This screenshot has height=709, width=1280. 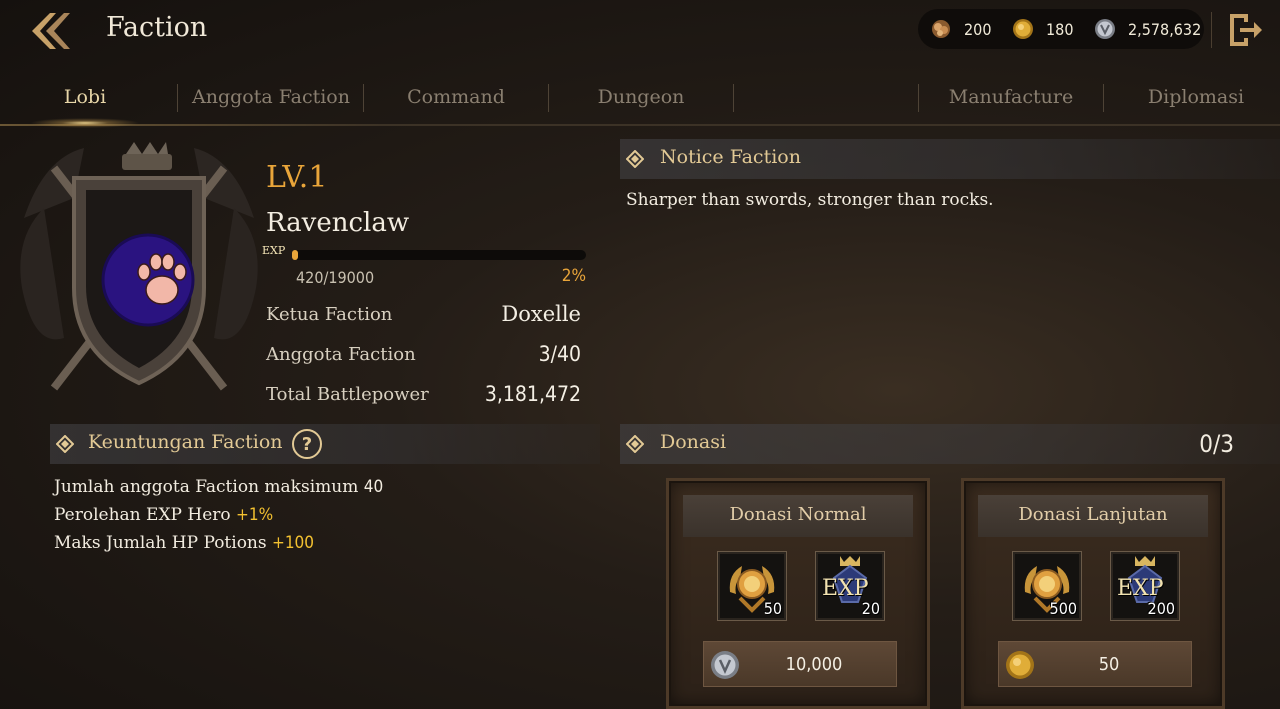 I want to click on gold-value: 180, so click(x=1060, y=29).